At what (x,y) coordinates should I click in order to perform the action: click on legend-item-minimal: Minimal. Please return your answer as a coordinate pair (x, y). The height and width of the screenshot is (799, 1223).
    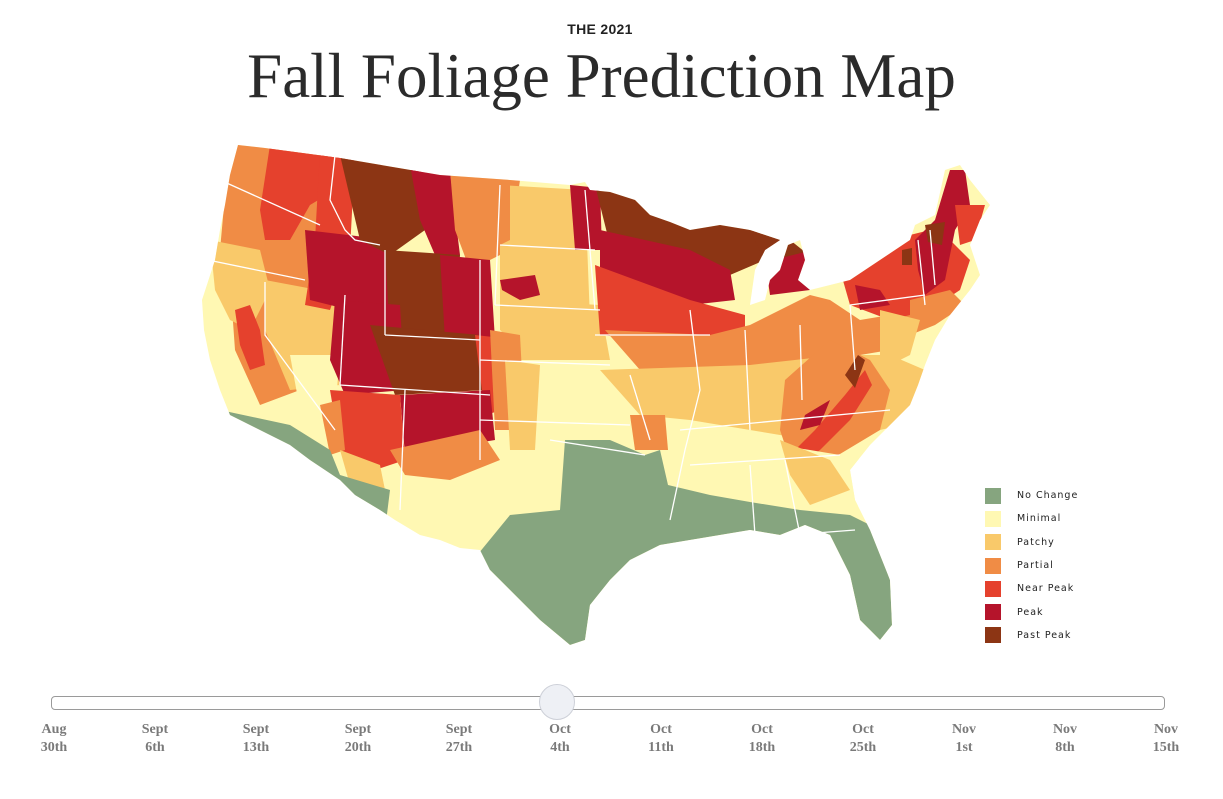
    Looking at the image, I should click on (1031, 518).